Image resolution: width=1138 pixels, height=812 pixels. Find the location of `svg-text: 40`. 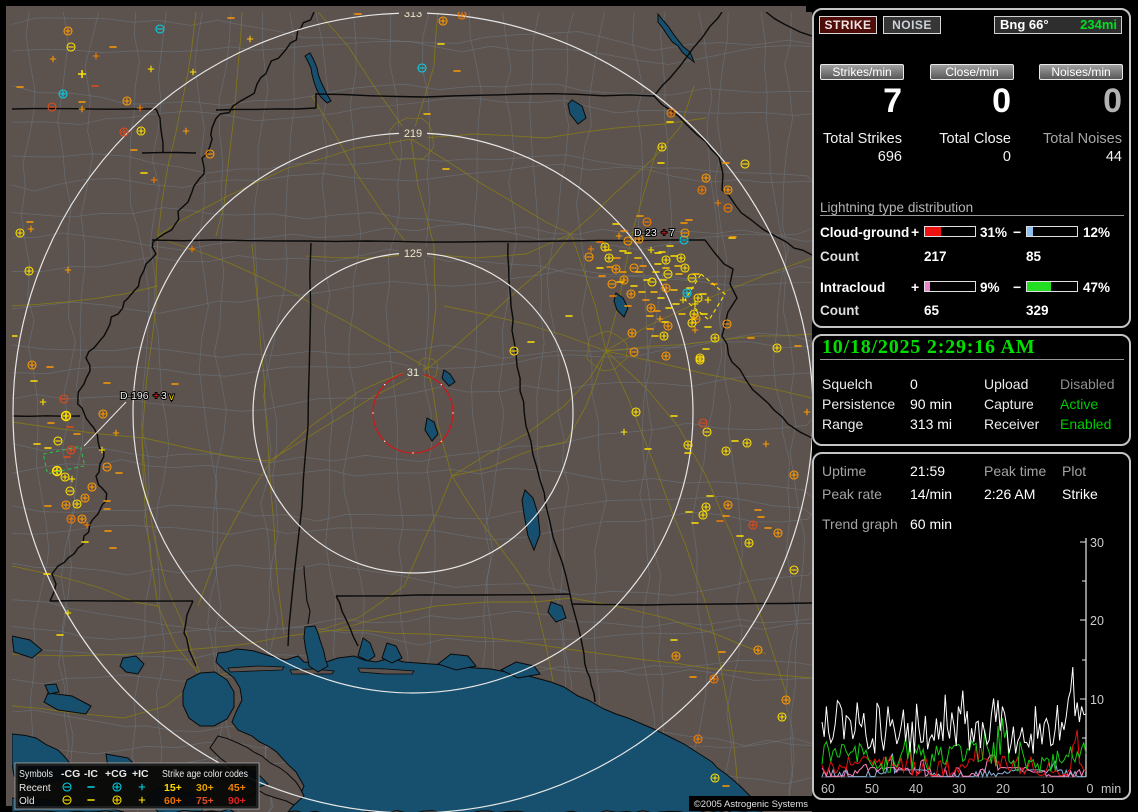

svg-text: 40 is located at coordinates (916, 789).